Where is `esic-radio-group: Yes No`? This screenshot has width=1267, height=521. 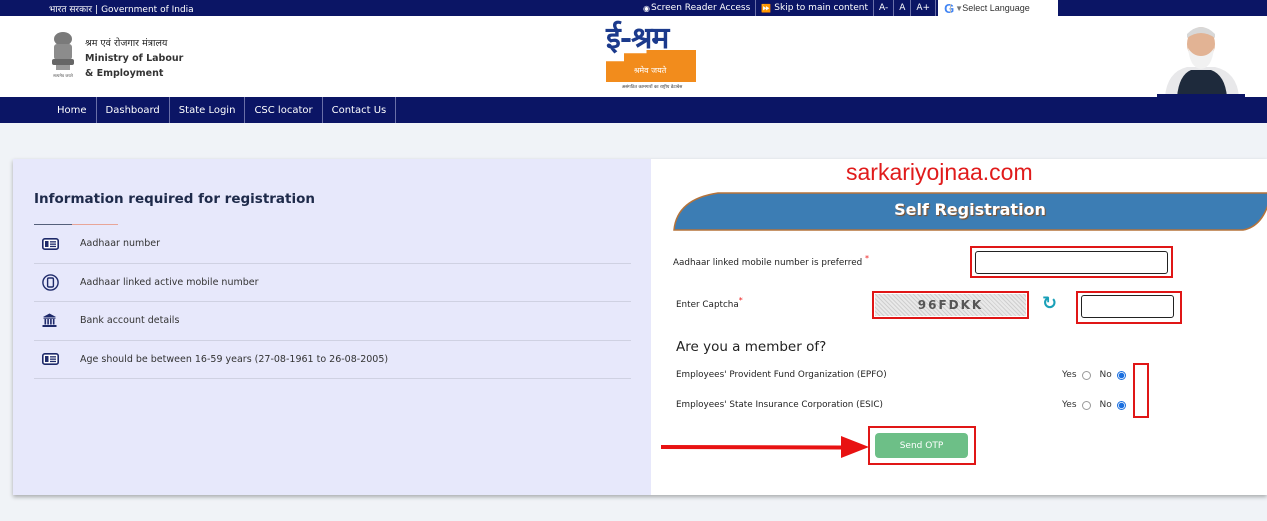 esic-radio-group: Yes No is located at coordinates (1094, 405).